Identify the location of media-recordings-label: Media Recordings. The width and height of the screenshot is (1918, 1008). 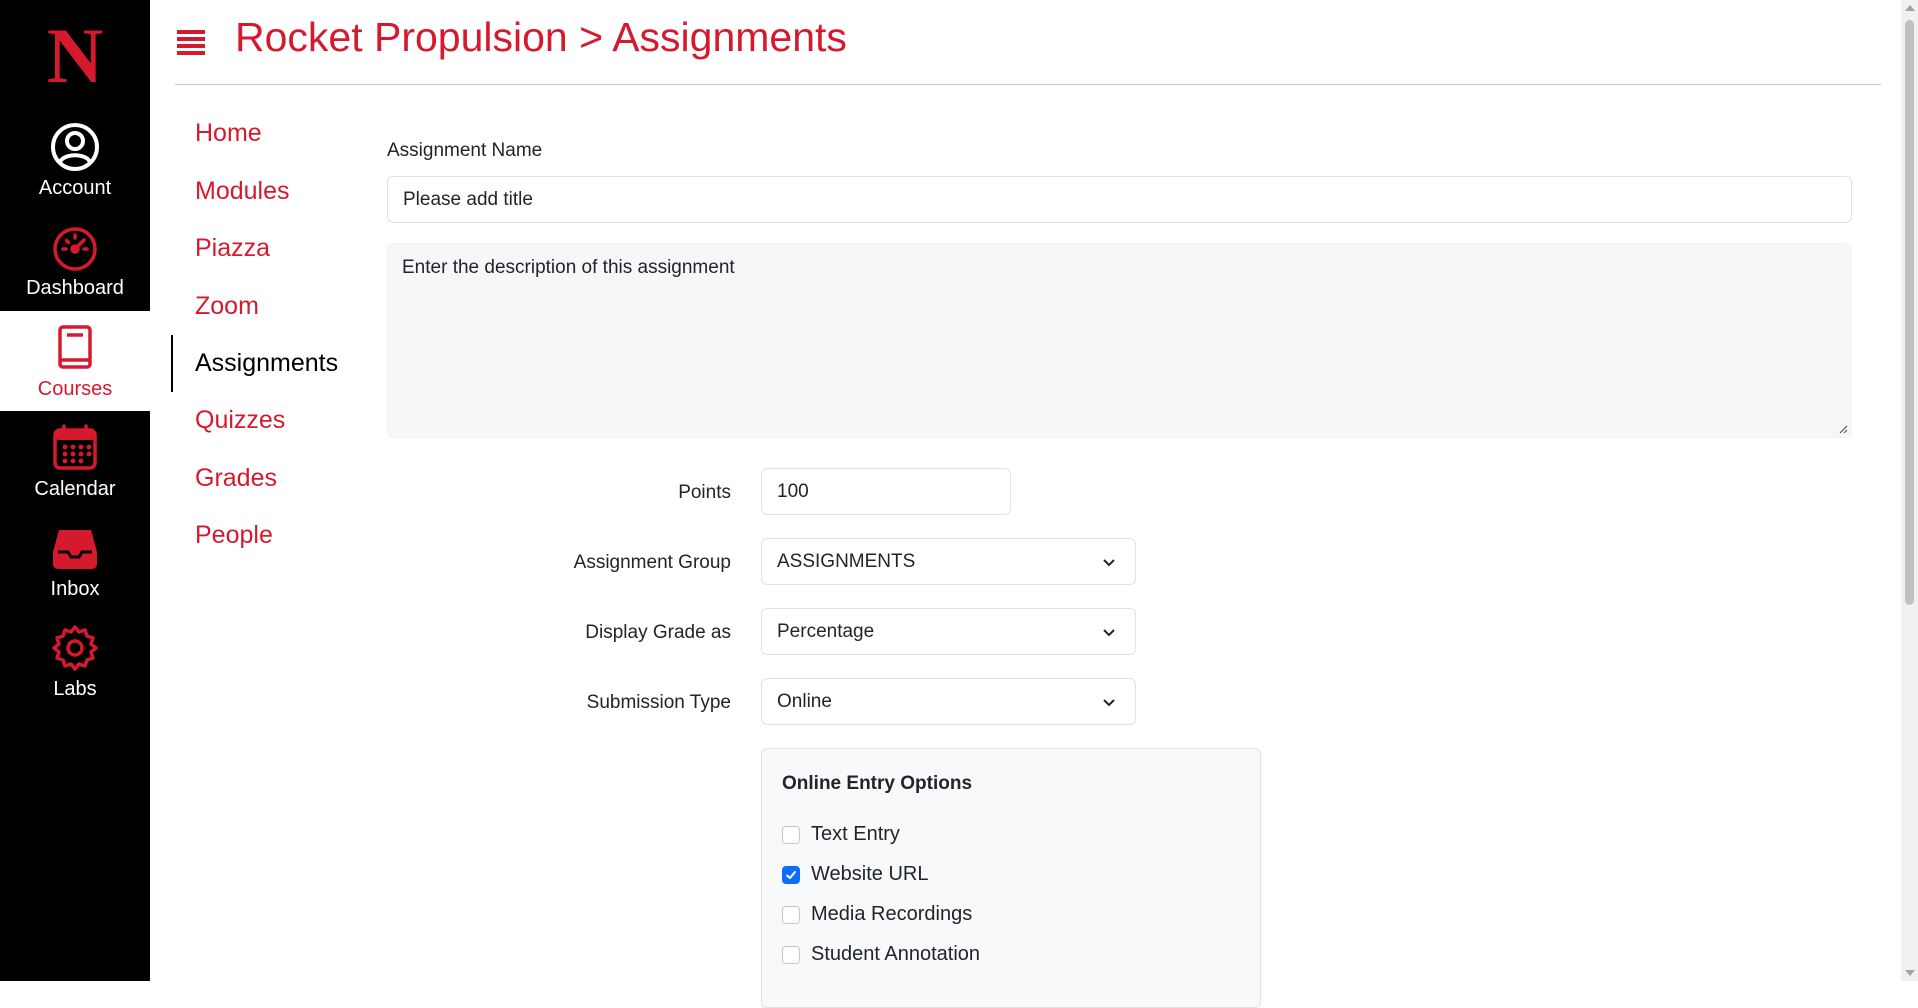
(892, 914).